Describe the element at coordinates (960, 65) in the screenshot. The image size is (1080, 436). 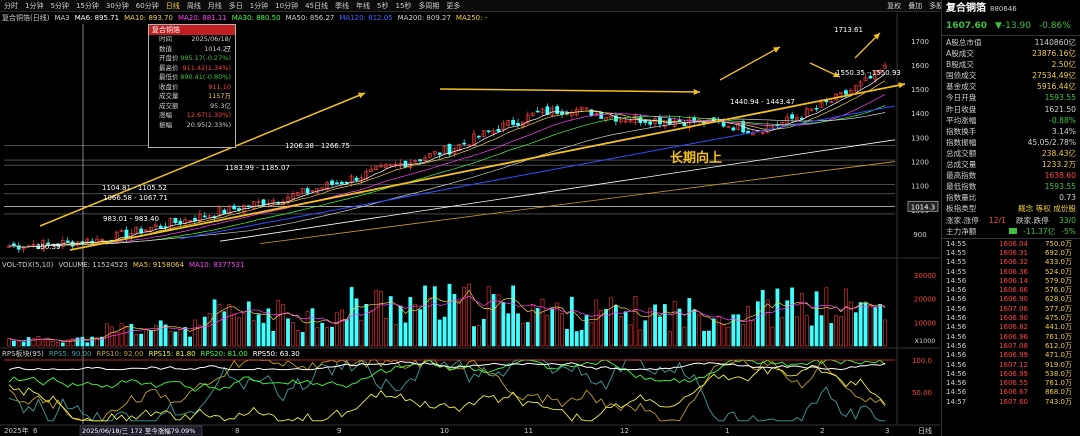
I see `stat-label: B股成交` at that location.